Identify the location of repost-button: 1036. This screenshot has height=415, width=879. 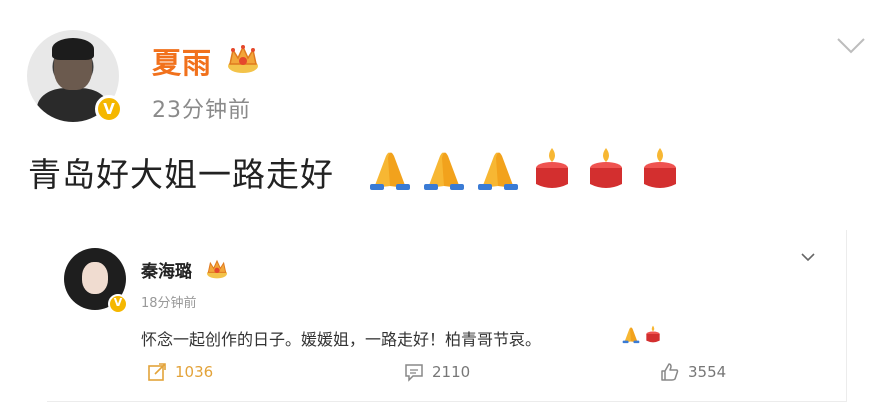
(180, 372).